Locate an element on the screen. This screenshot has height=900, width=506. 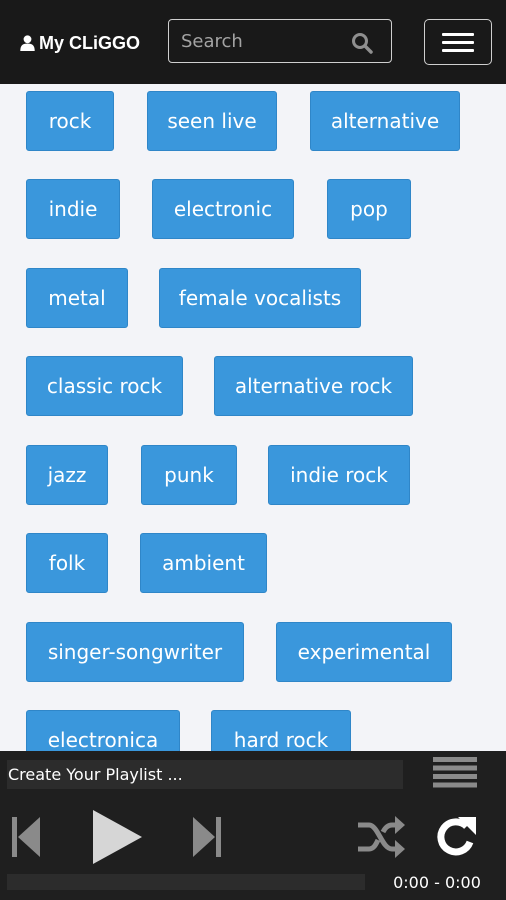
tag-button: ambient is located at coordinates (203, 563).